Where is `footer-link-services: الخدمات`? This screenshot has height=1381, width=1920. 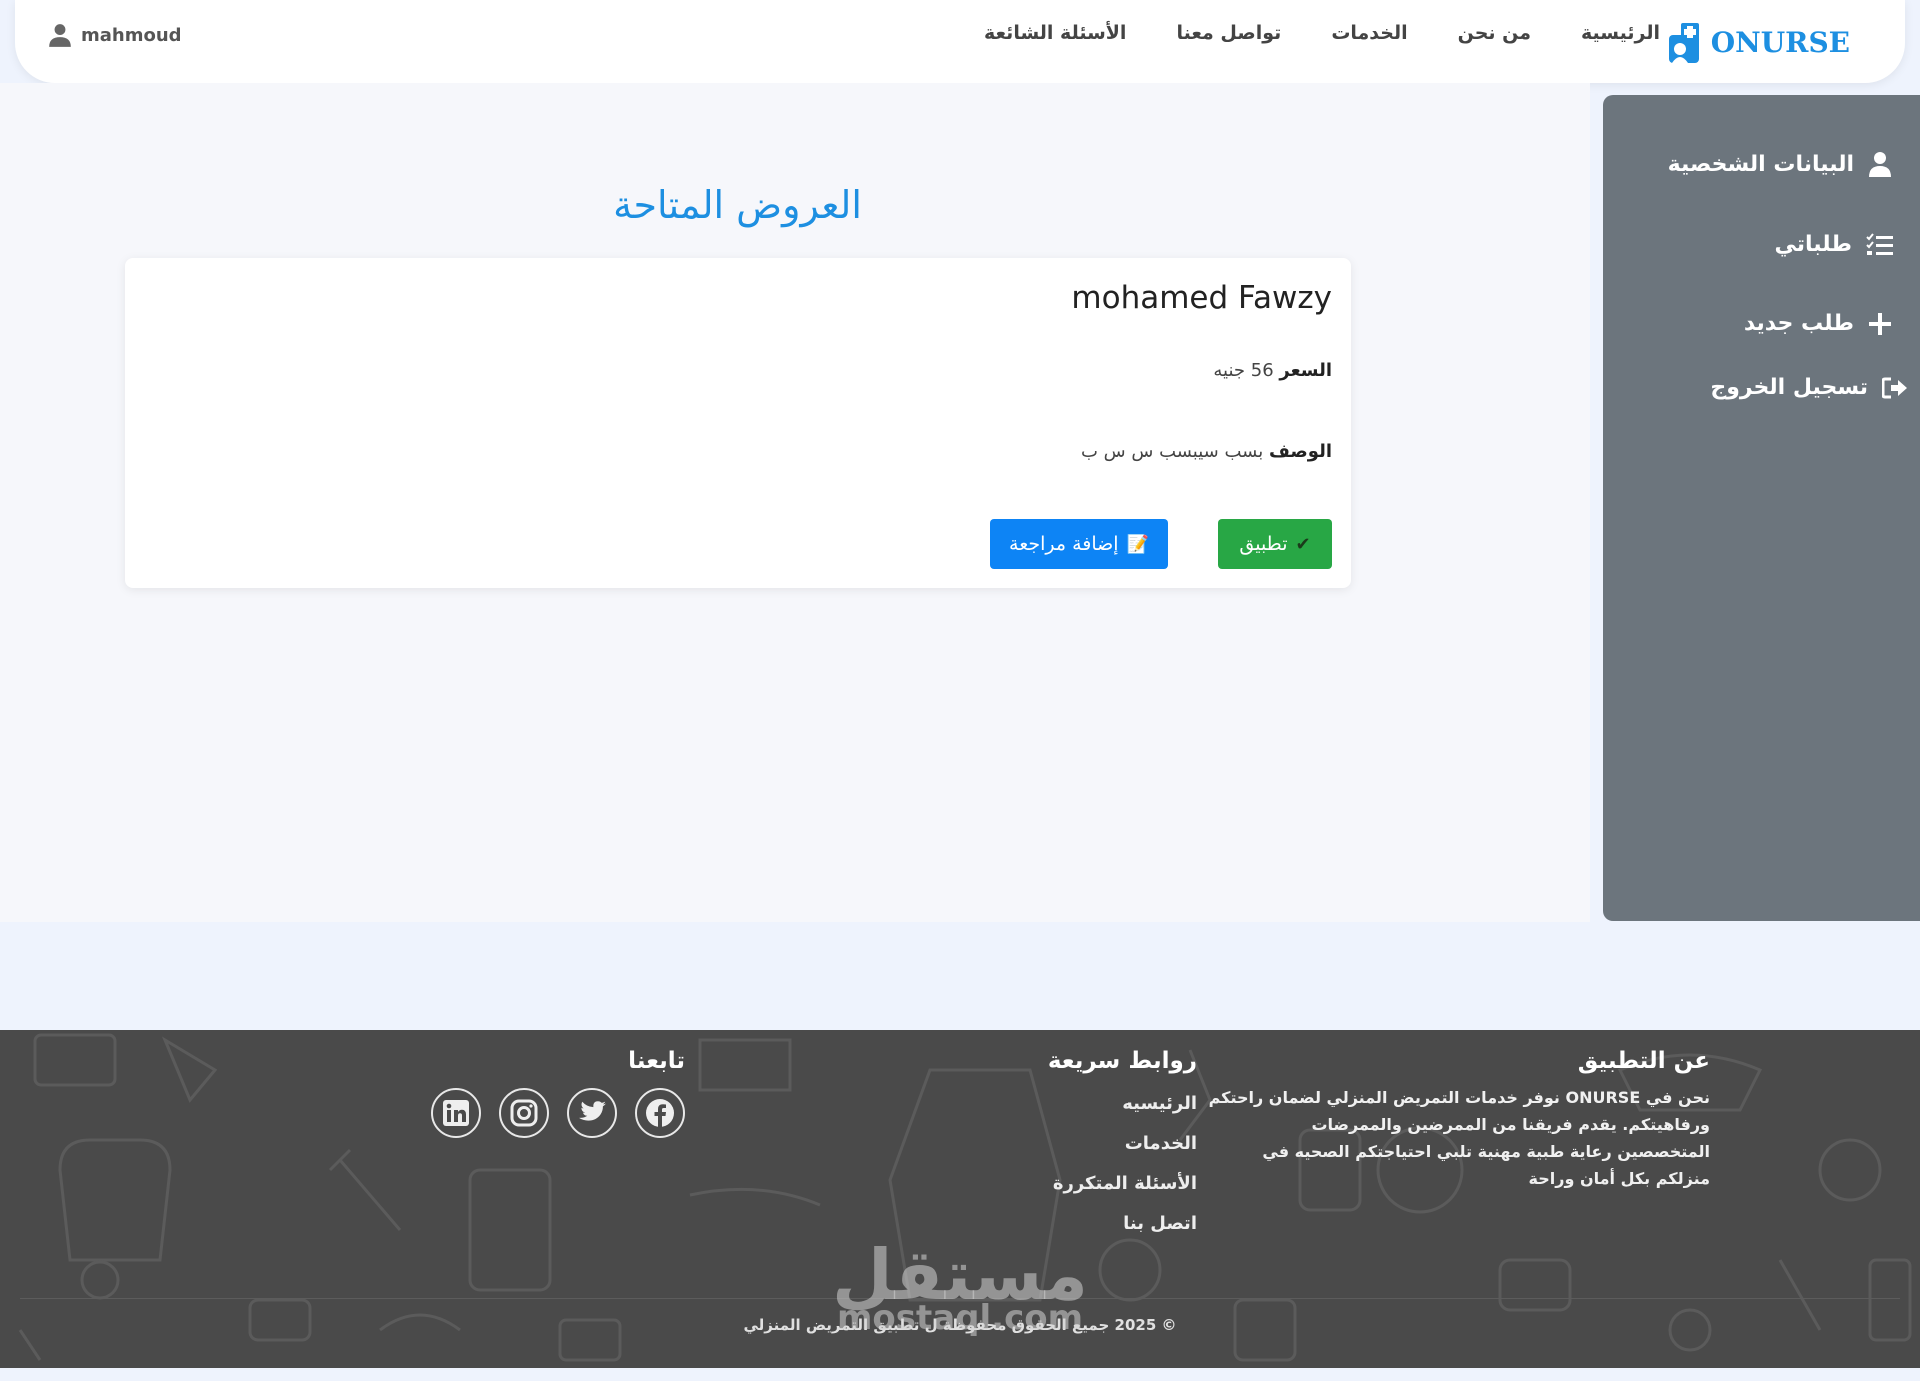 footer-link-services: الخدمات is located at coordinates (1087, 1144).